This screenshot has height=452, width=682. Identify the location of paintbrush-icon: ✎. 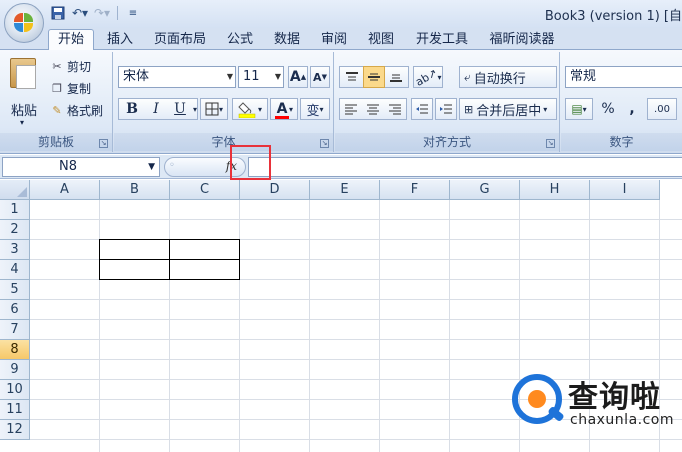
(57, 110).